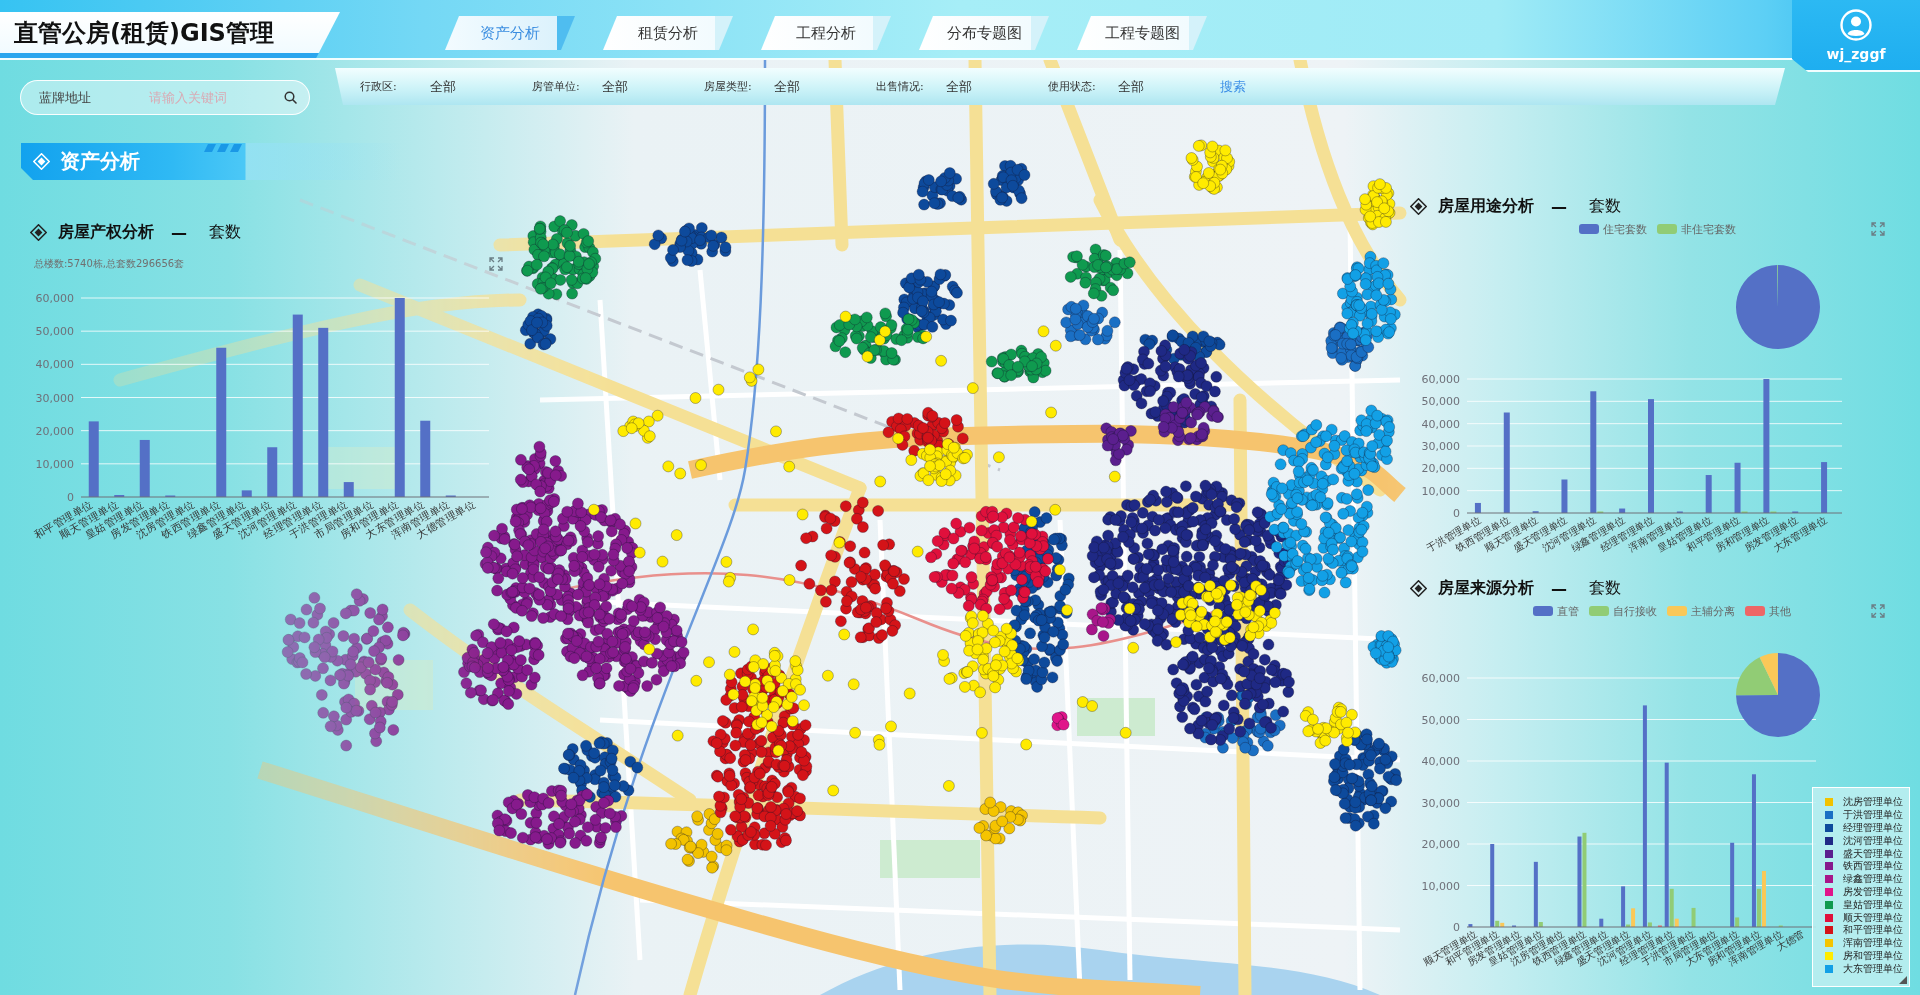 Image resolution: width=1920 pixels, height=995 pixels. What do you see at coordinates (1780, 611) in the screenshot?
I see `legend-label: 其他` at bounding box center [1780, 611].